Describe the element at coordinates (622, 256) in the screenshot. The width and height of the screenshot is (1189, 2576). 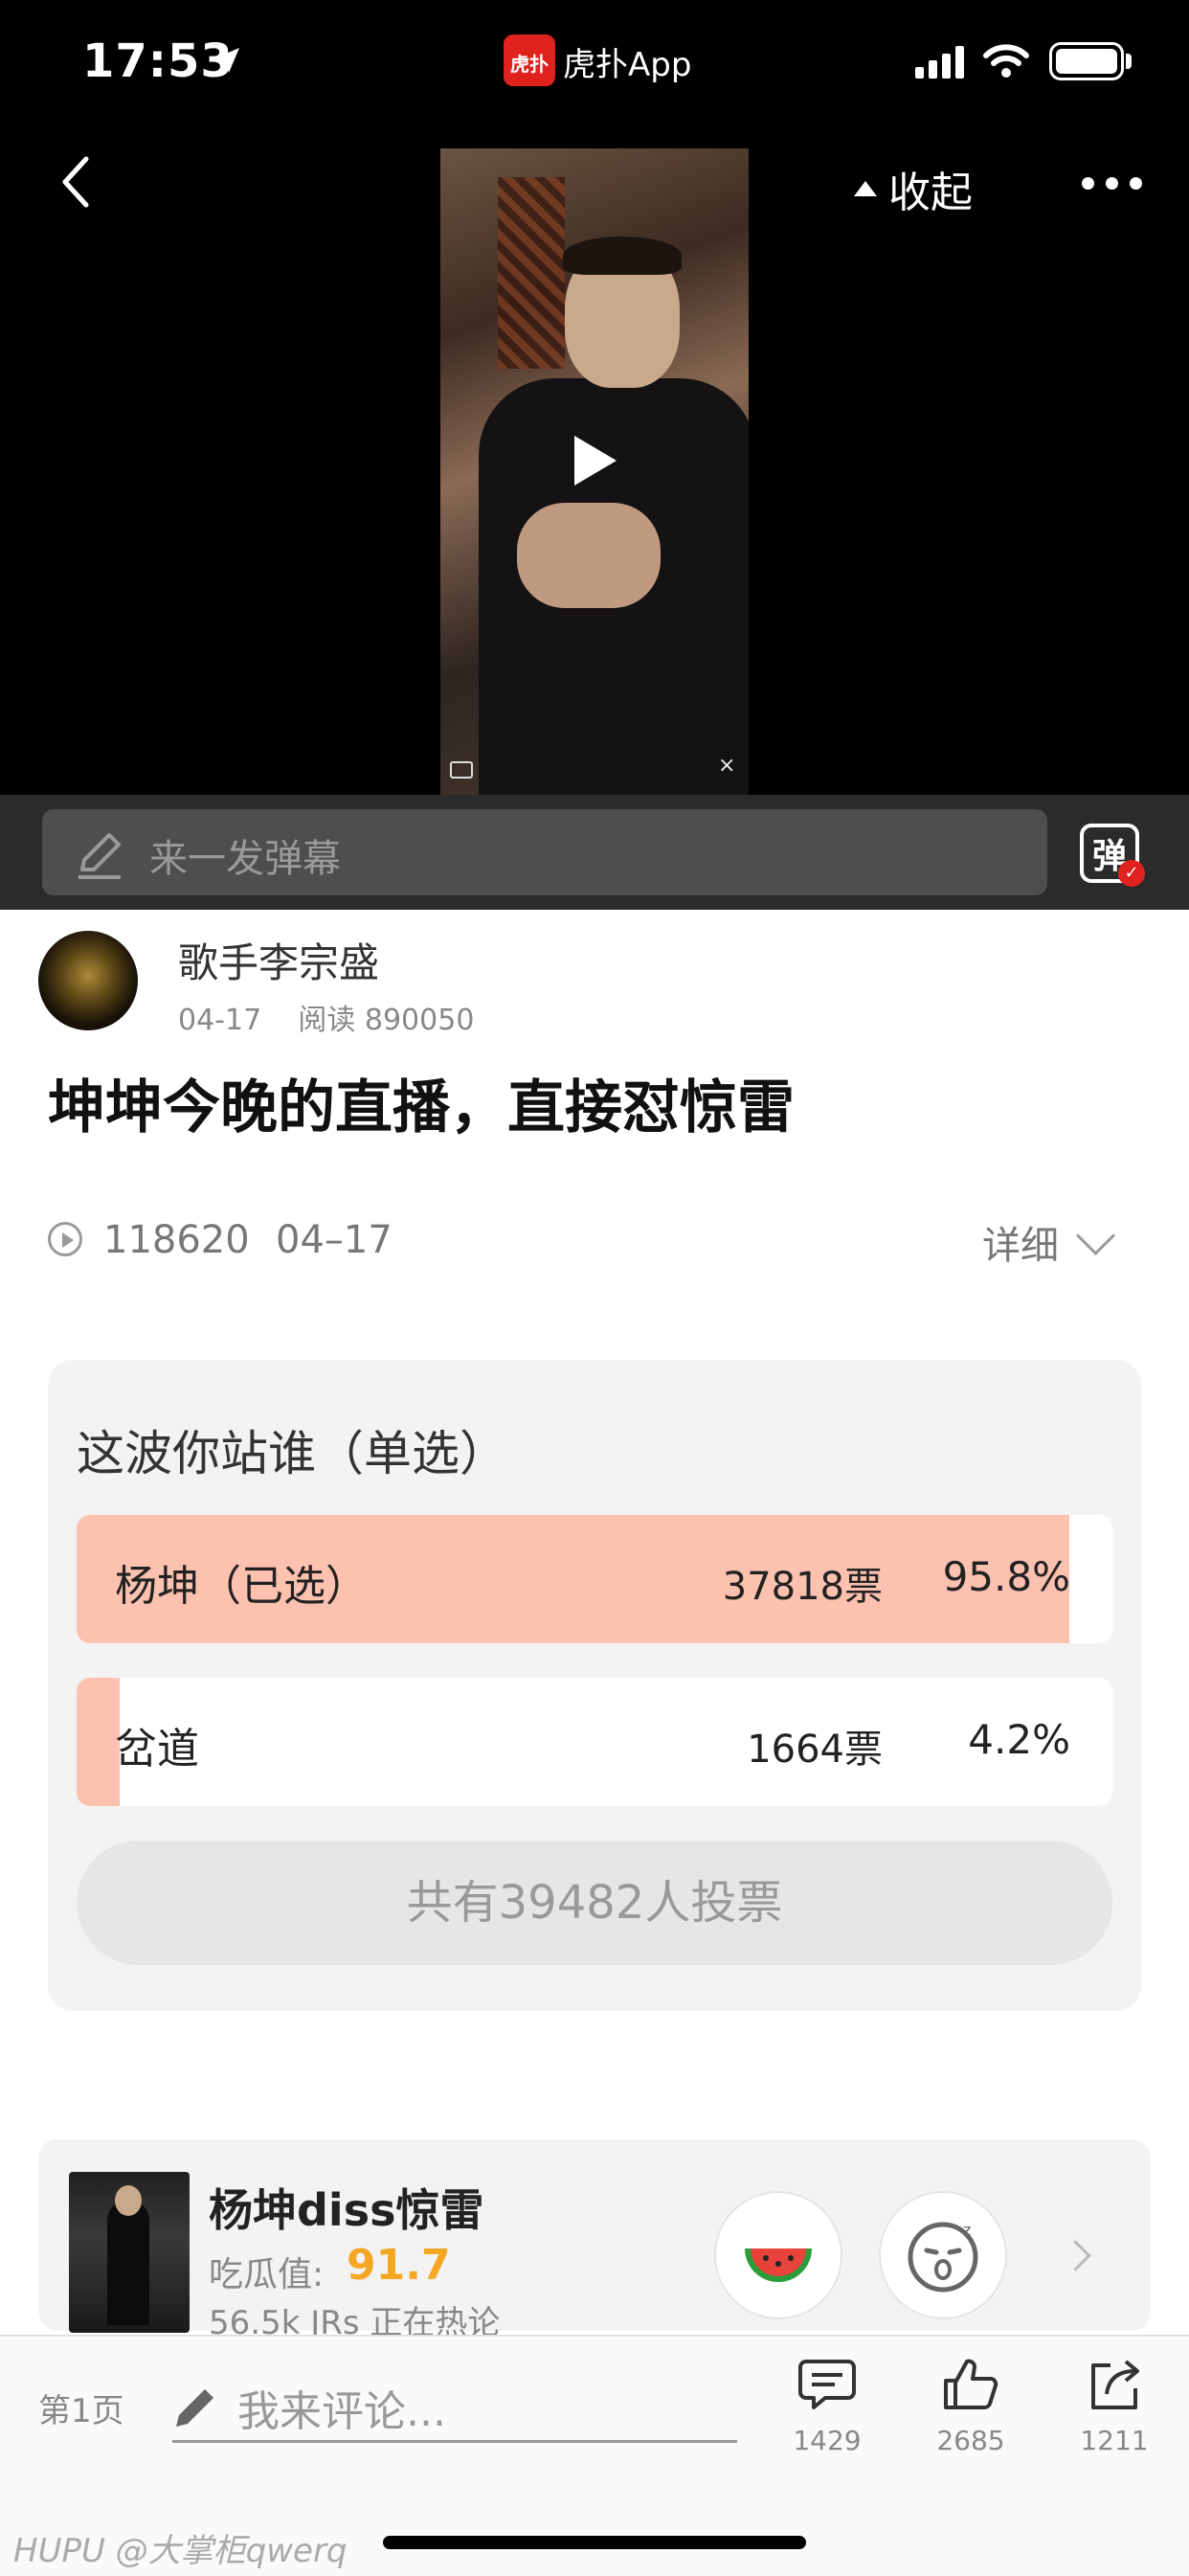
I see `video-person-hair` at that location.